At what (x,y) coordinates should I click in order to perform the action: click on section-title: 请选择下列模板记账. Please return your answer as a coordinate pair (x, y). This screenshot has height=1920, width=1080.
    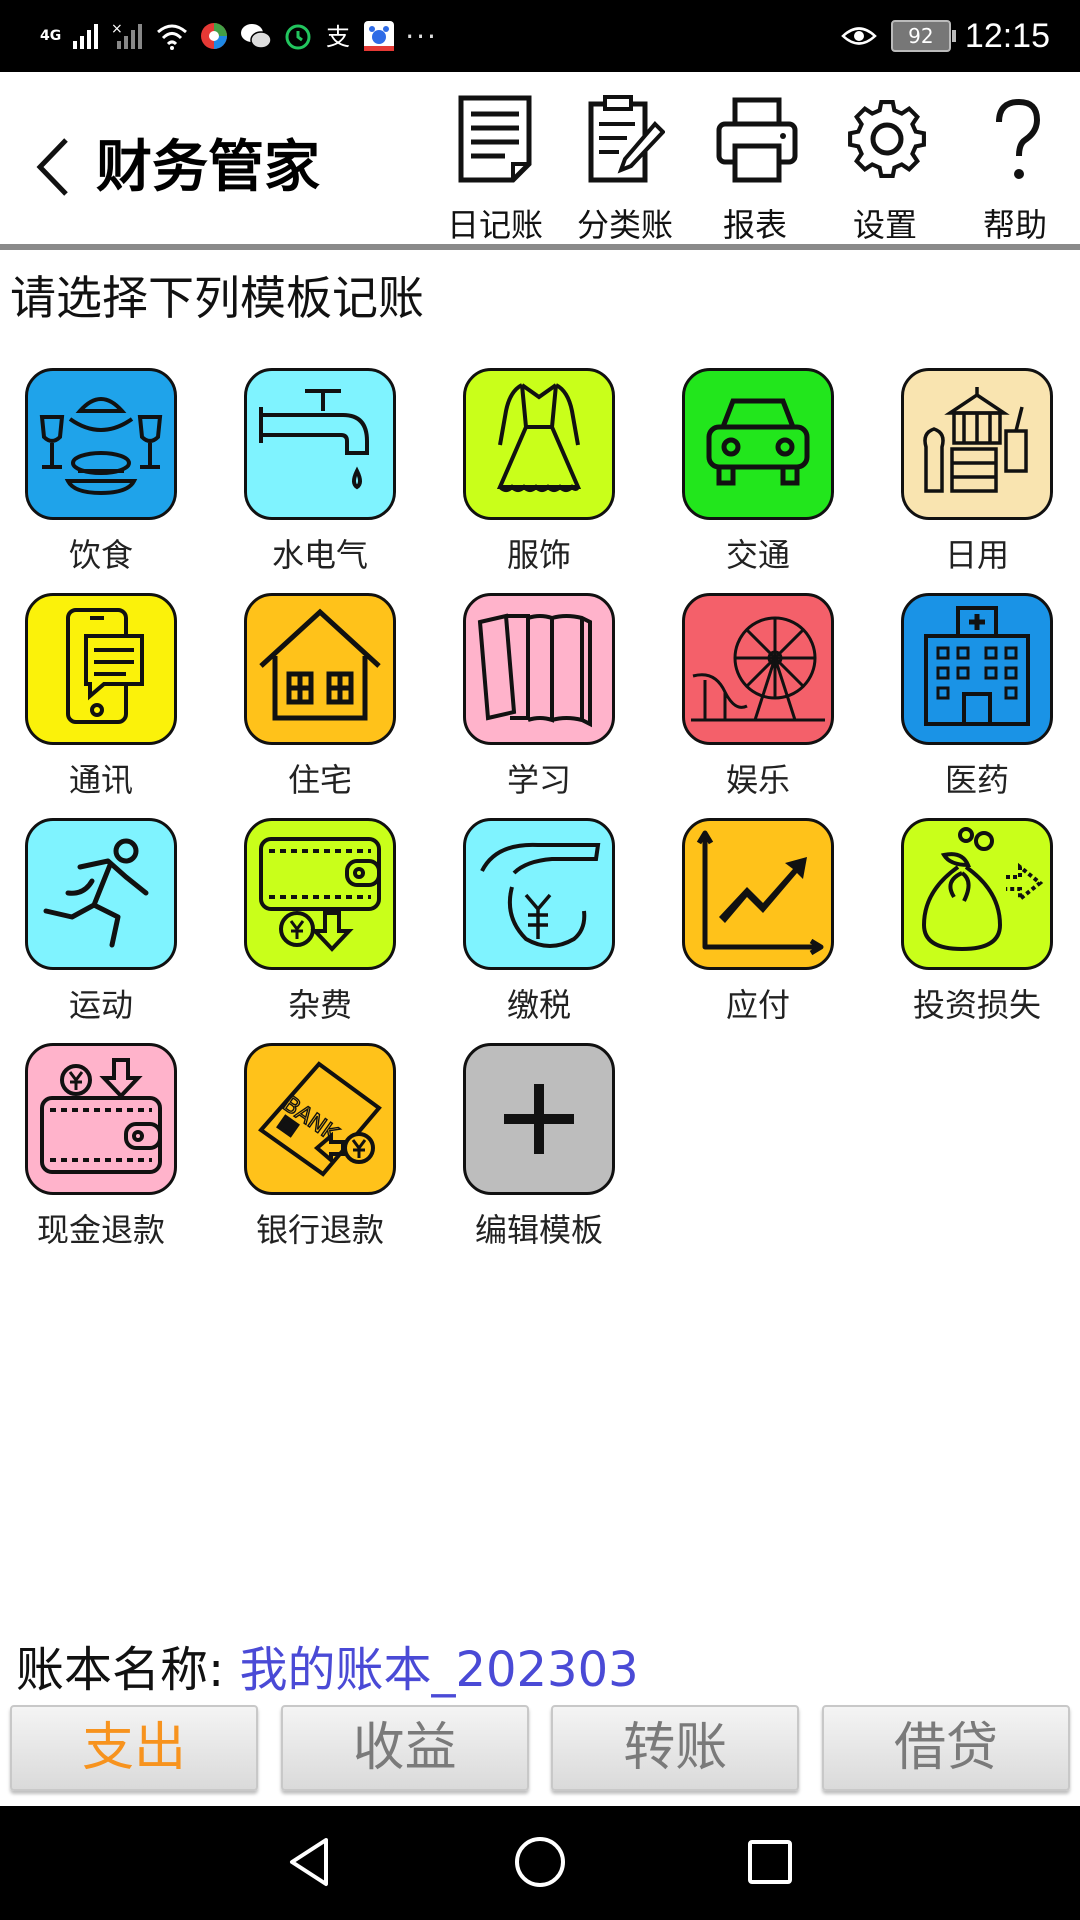
    Looking at the image, I should click on (217, 298).